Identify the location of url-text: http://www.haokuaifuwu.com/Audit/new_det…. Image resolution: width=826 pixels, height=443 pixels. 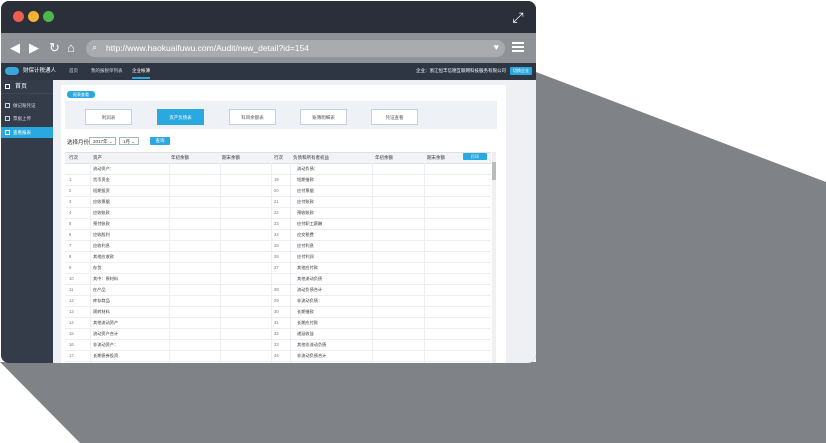
(207, 48).